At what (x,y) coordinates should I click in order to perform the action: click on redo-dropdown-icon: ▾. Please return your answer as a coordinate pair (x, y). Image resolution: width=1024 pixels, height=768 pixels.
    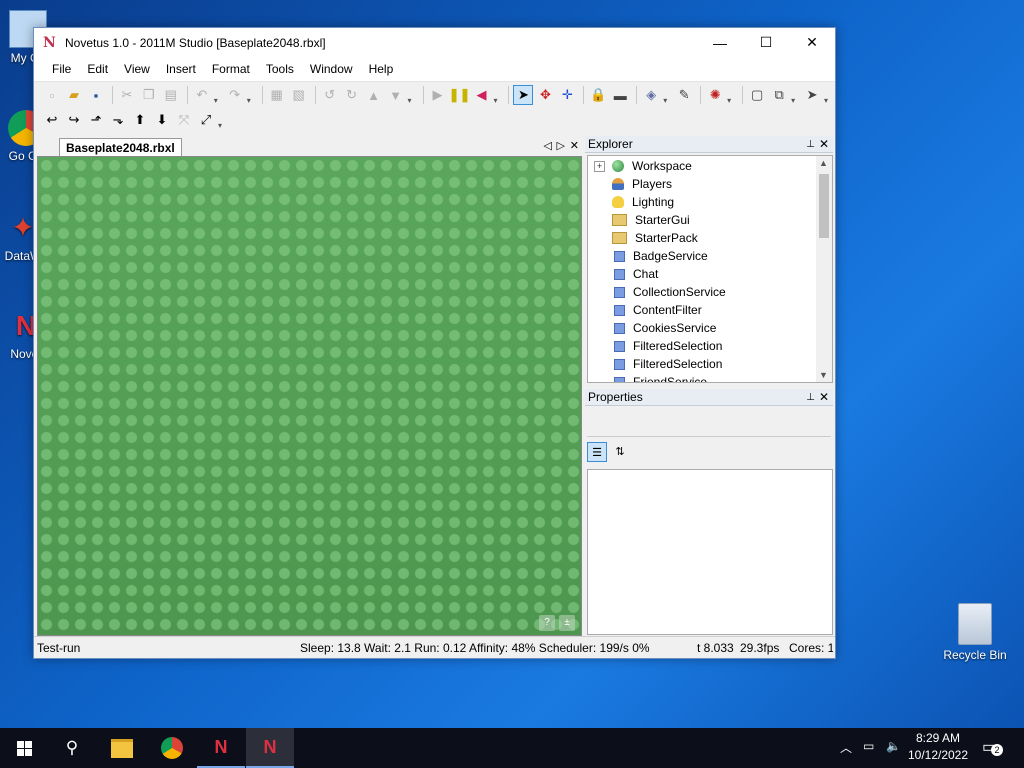
    Looking at the image, I should click on (251, 95).